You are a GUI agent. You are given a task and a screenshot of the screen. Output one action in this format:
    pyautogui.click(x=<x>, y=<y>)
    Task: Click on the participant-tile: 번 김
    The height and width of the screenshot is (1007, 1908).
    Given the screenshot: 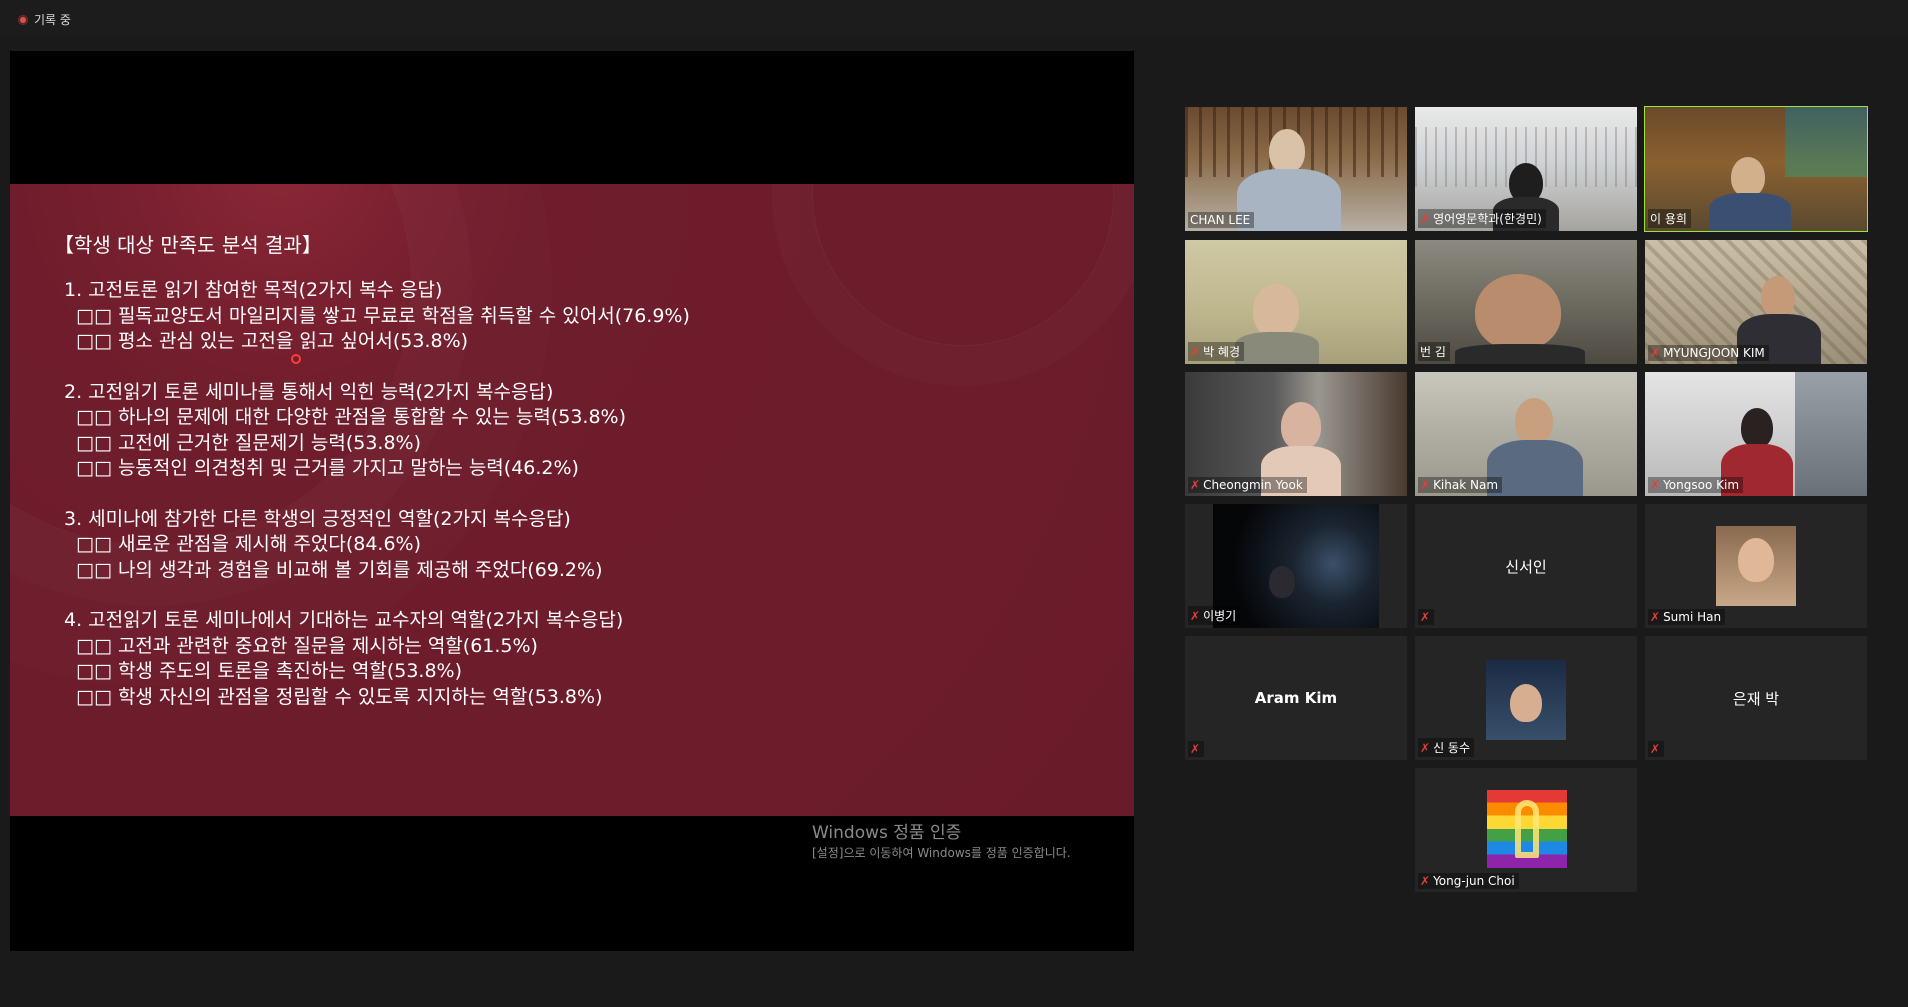 What is the action you would take?
    pyautogui.click(x=1526, y=302)
    